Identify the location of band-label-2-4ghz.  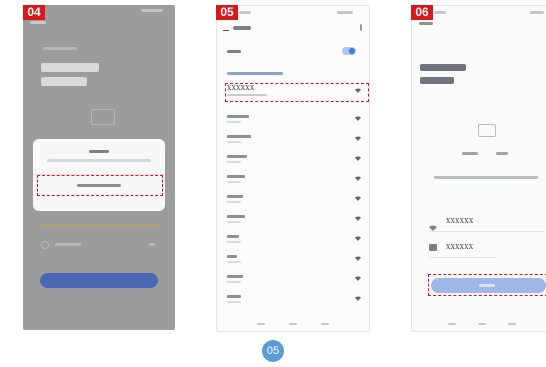
(470, 153).